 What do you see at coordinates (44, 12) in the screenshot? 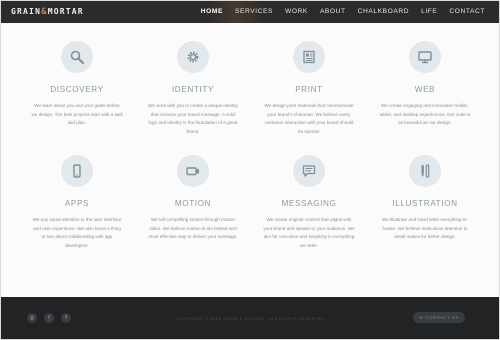
I see `logo-ampersand: &` at bounding box center [44, 12].